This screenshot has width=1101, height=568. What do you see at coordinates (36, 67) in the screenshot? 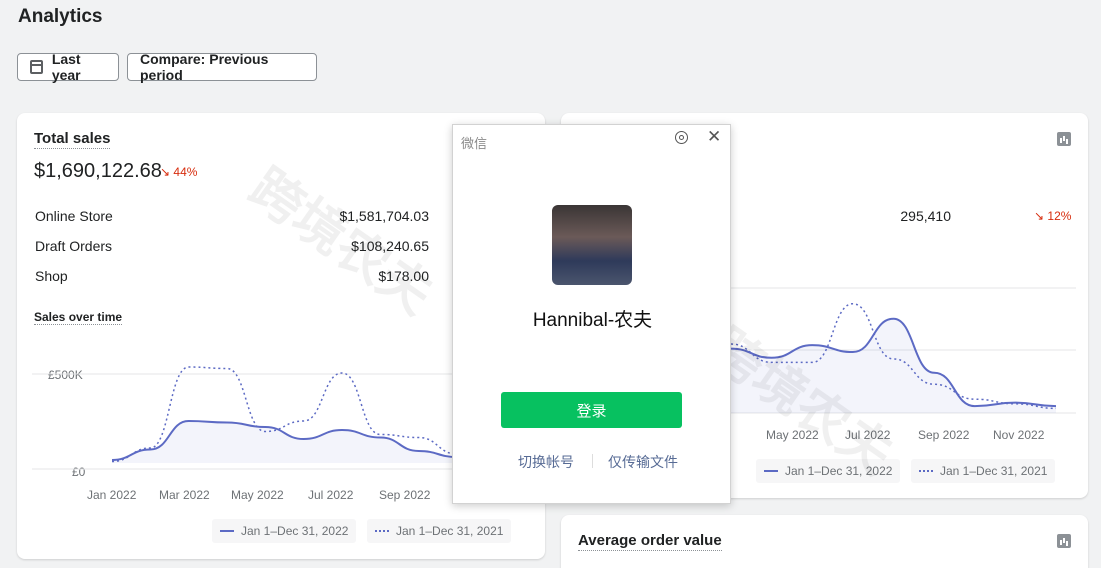
I see `calendar-icon` at bounding box center [36, 67].